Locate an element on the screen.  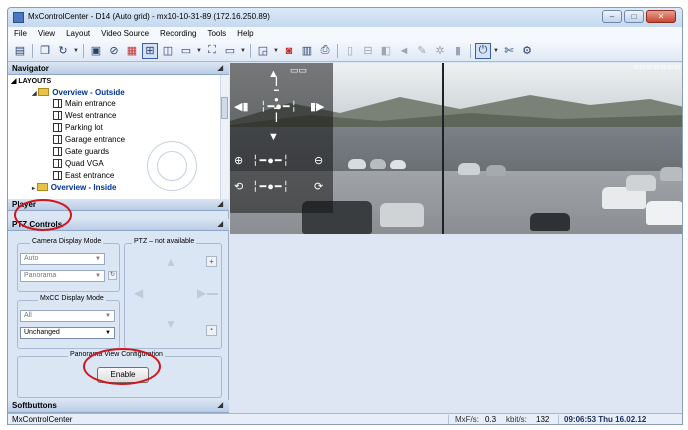
navigator-scrollbar is located at coordinates (224, 137).